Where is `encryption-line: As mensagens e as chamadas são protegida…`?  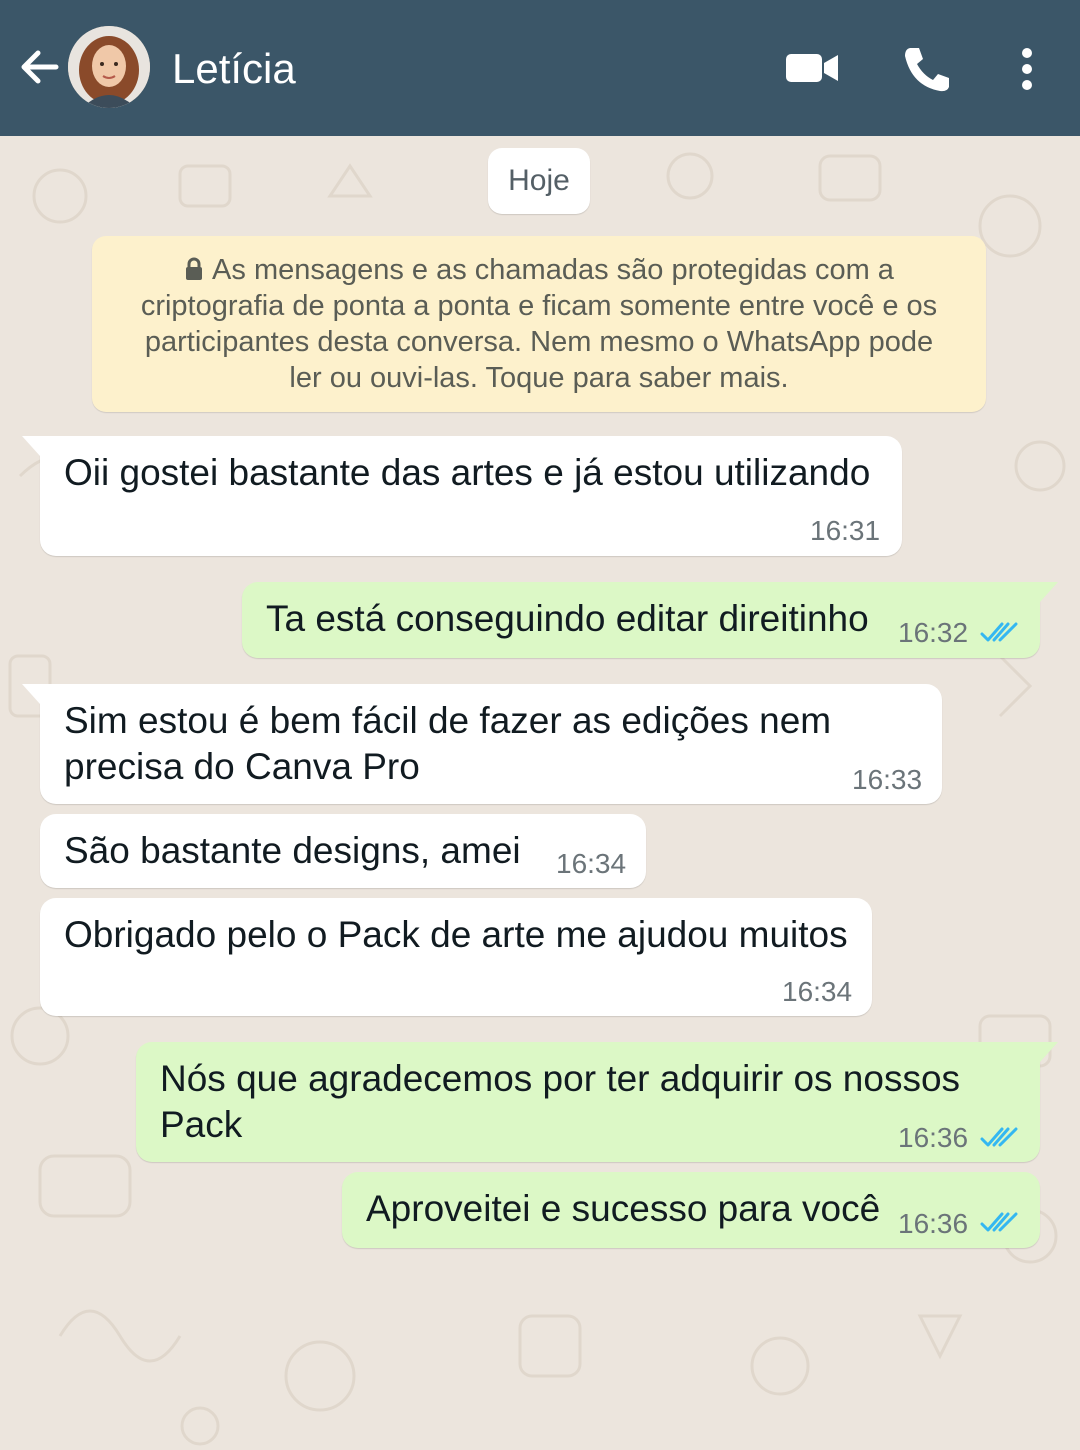 encryption-line: As mensagens e as chamadas são protegida… is located at coordinates (539, 270).